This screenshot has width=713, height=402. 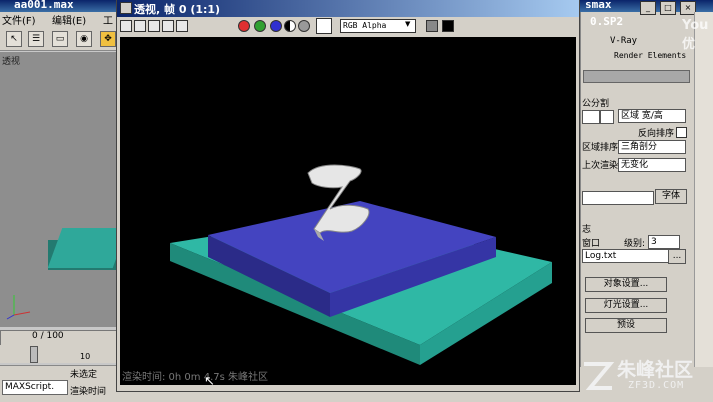 I want to click on gray-swatch, so click(x=432, y=26).